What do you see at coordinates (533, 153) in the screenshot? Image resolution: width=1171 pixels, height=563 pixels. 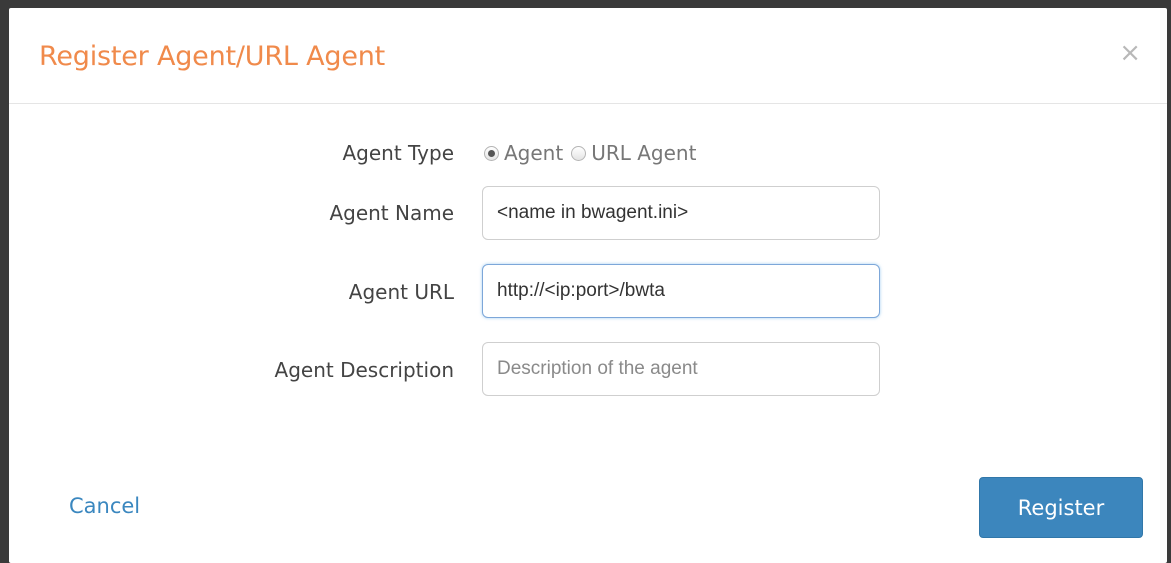 I see `agent-radio-label: Agent` at bounding box center [533, 153].